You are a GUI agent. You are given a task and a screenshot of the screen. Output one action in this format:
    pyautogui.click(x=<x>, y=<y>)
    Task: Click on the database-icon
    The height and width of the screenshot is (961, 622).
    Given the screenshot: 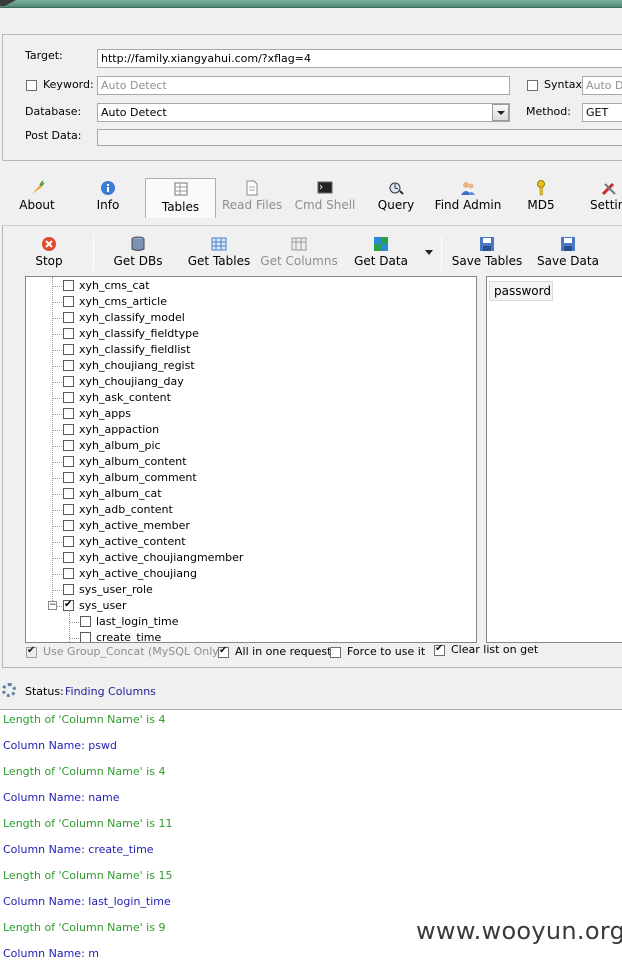 What is the action you would take?
    pyautogui.click(x=138, y=243)
    